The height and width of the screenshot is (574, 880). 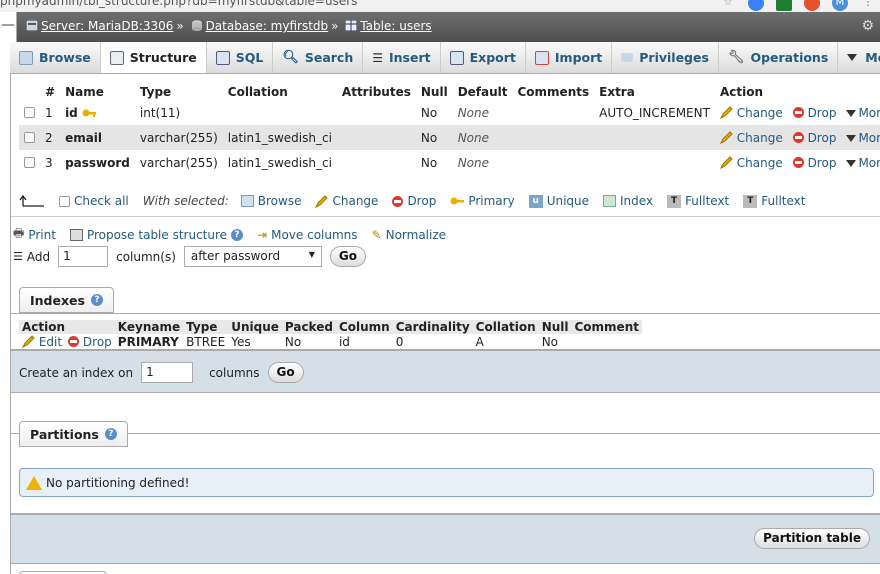 I want to click on chevron-down-icon, so click(x=851, y=163).